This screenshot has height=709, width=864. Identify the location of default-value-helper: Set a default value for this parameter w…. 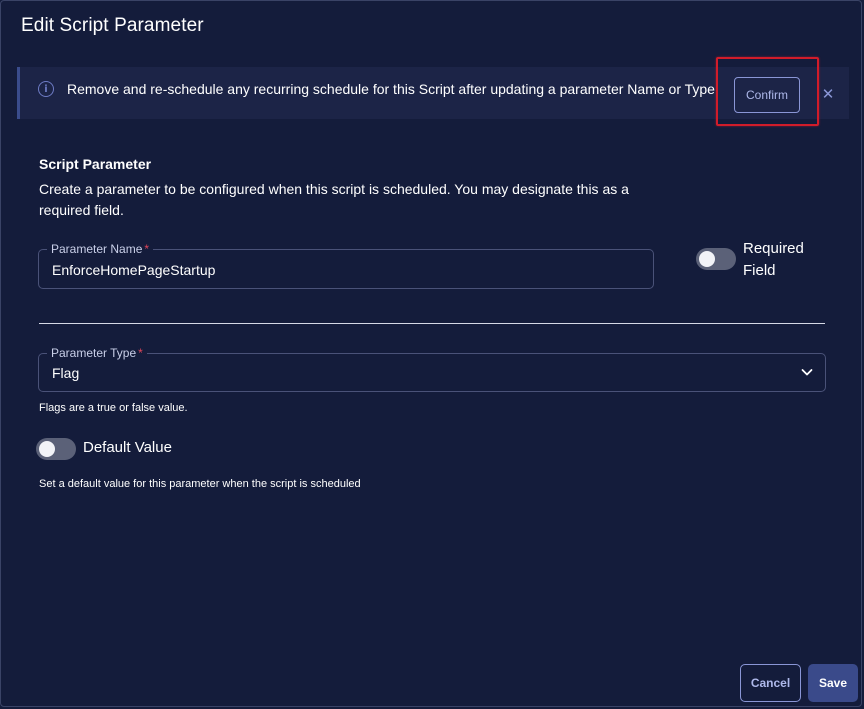
(200, 484).